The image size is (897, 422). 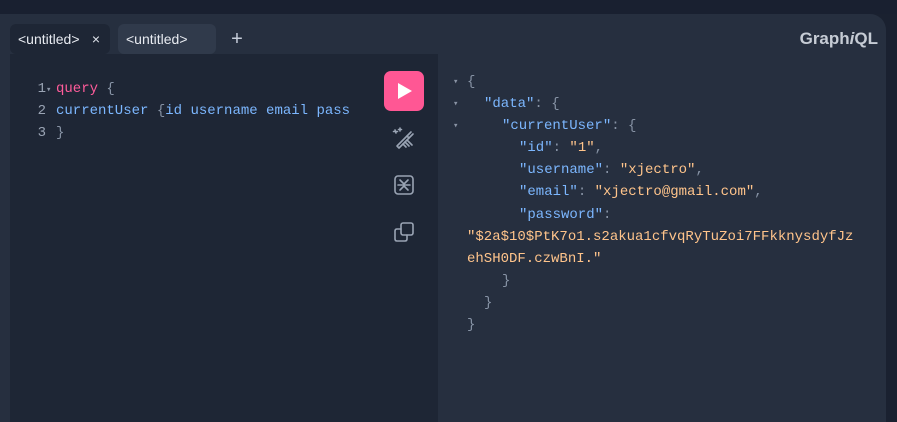 I want to click on line-number: 3, so click(x=41, y=133).